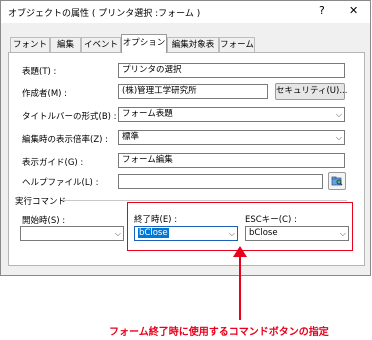  What do you see at coordinates (240, 283) in the screenshot?
I see `annotation-arrow` at bounding box center [240, 283].